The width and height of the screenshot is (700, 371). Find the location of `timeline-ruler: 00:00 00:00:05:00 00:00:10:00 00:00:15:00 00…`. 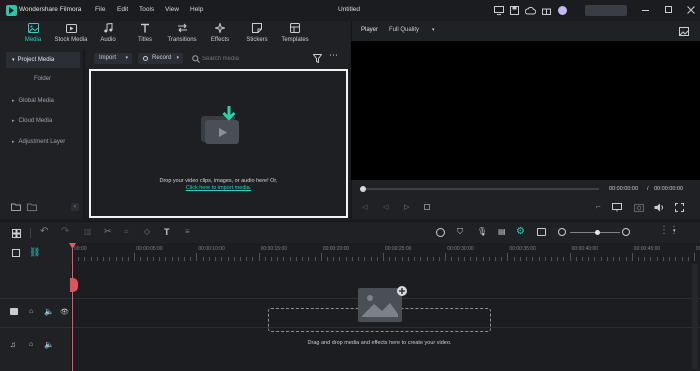

timeline-ruler: 00:00 00:00:05:00 00:00:10:00 00:00:15:00 00… is located at coordinates (386, 253).